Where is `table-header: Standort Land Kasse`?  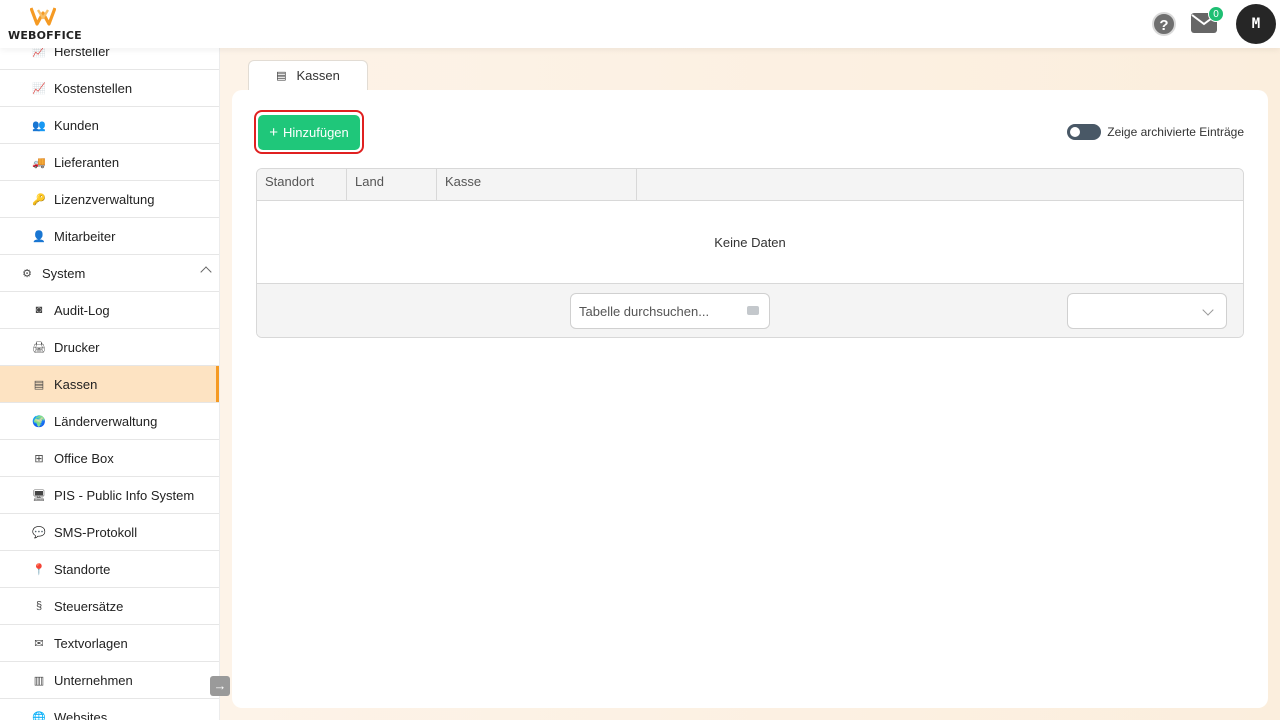
table-header: Standort Land Kasse is located at coordinates (750, 185).